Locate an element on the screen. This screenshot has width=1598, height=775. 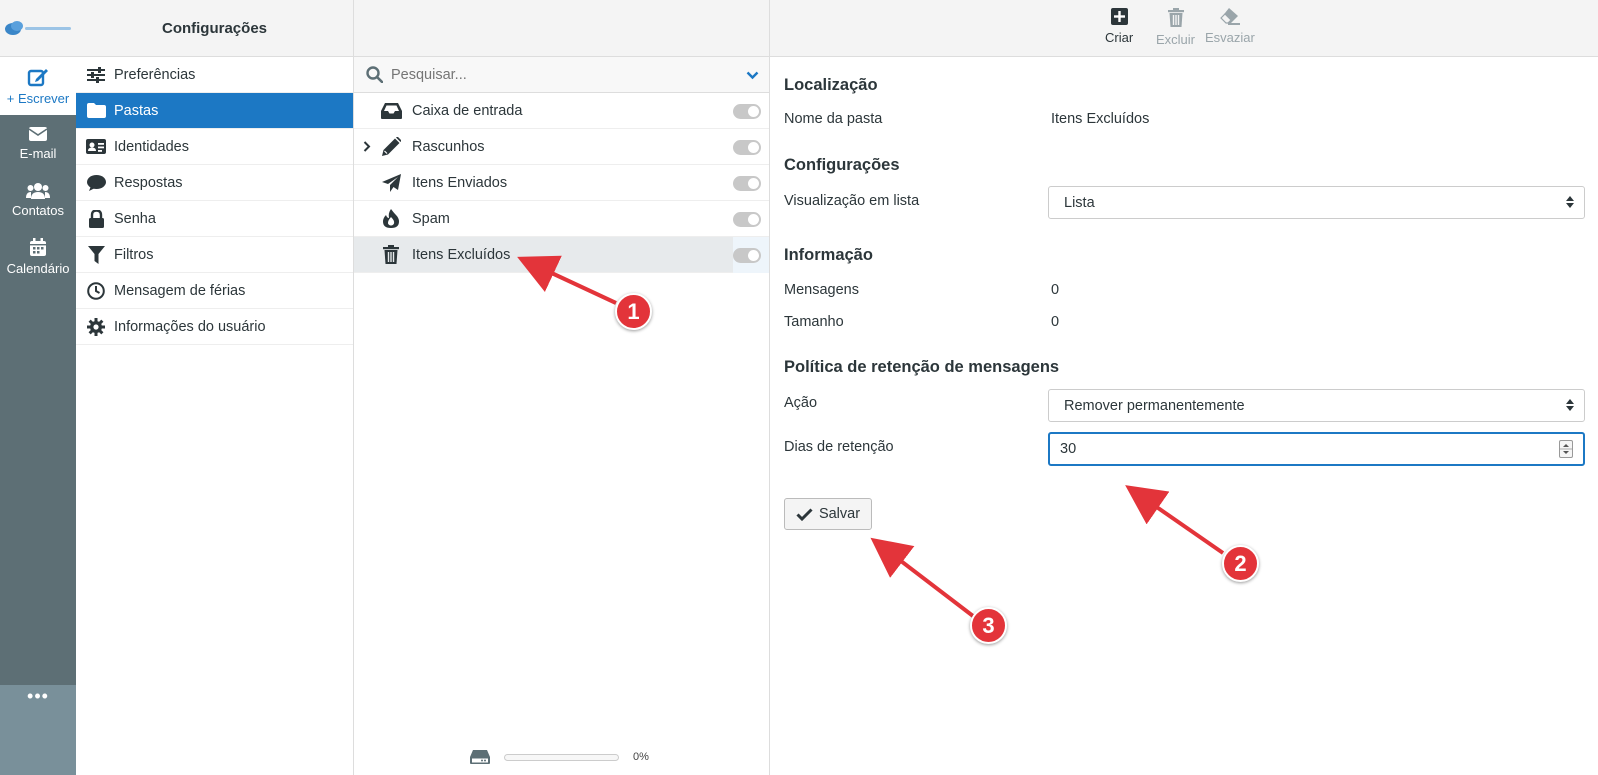
folder-name-value: Itens Excluídos is located at coordinates (1100, 119).